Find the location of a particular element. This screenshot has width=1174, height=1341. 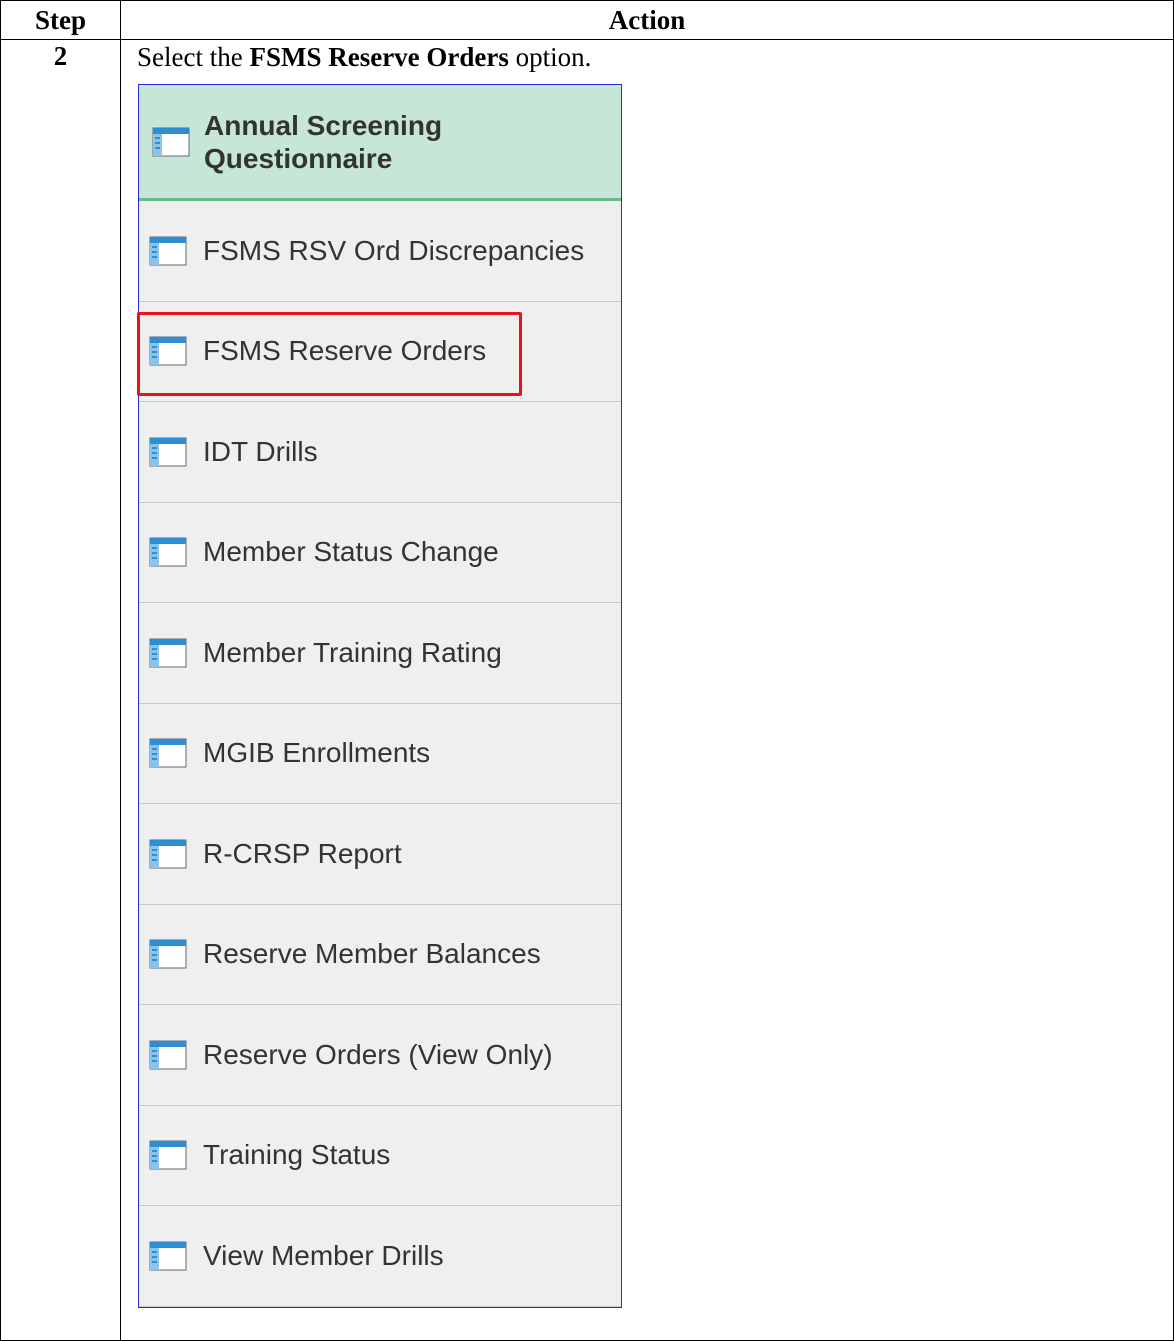

menu-item-label: Member Training Rating is located at coordinates (352, 652).